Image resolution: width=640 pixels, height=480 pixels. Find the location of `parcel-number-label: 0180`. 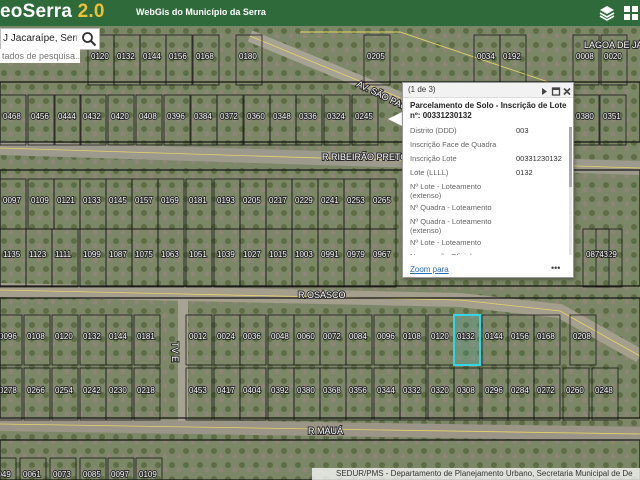

parcel-number-label: 0180 is located at coordinates (248, 56).